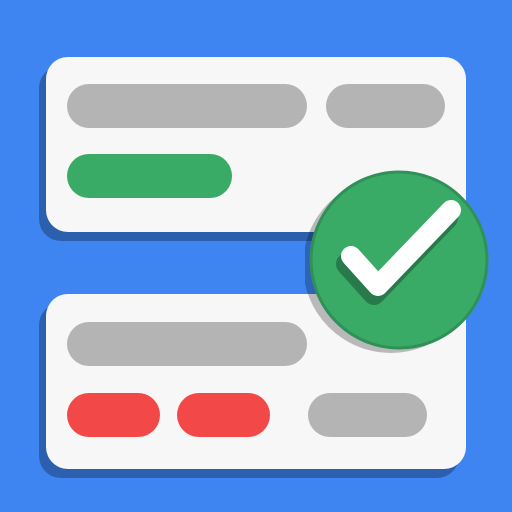  Describe the element at coordinates (149, 176) in the screenshot. I see `green-valid-bar` at that location.